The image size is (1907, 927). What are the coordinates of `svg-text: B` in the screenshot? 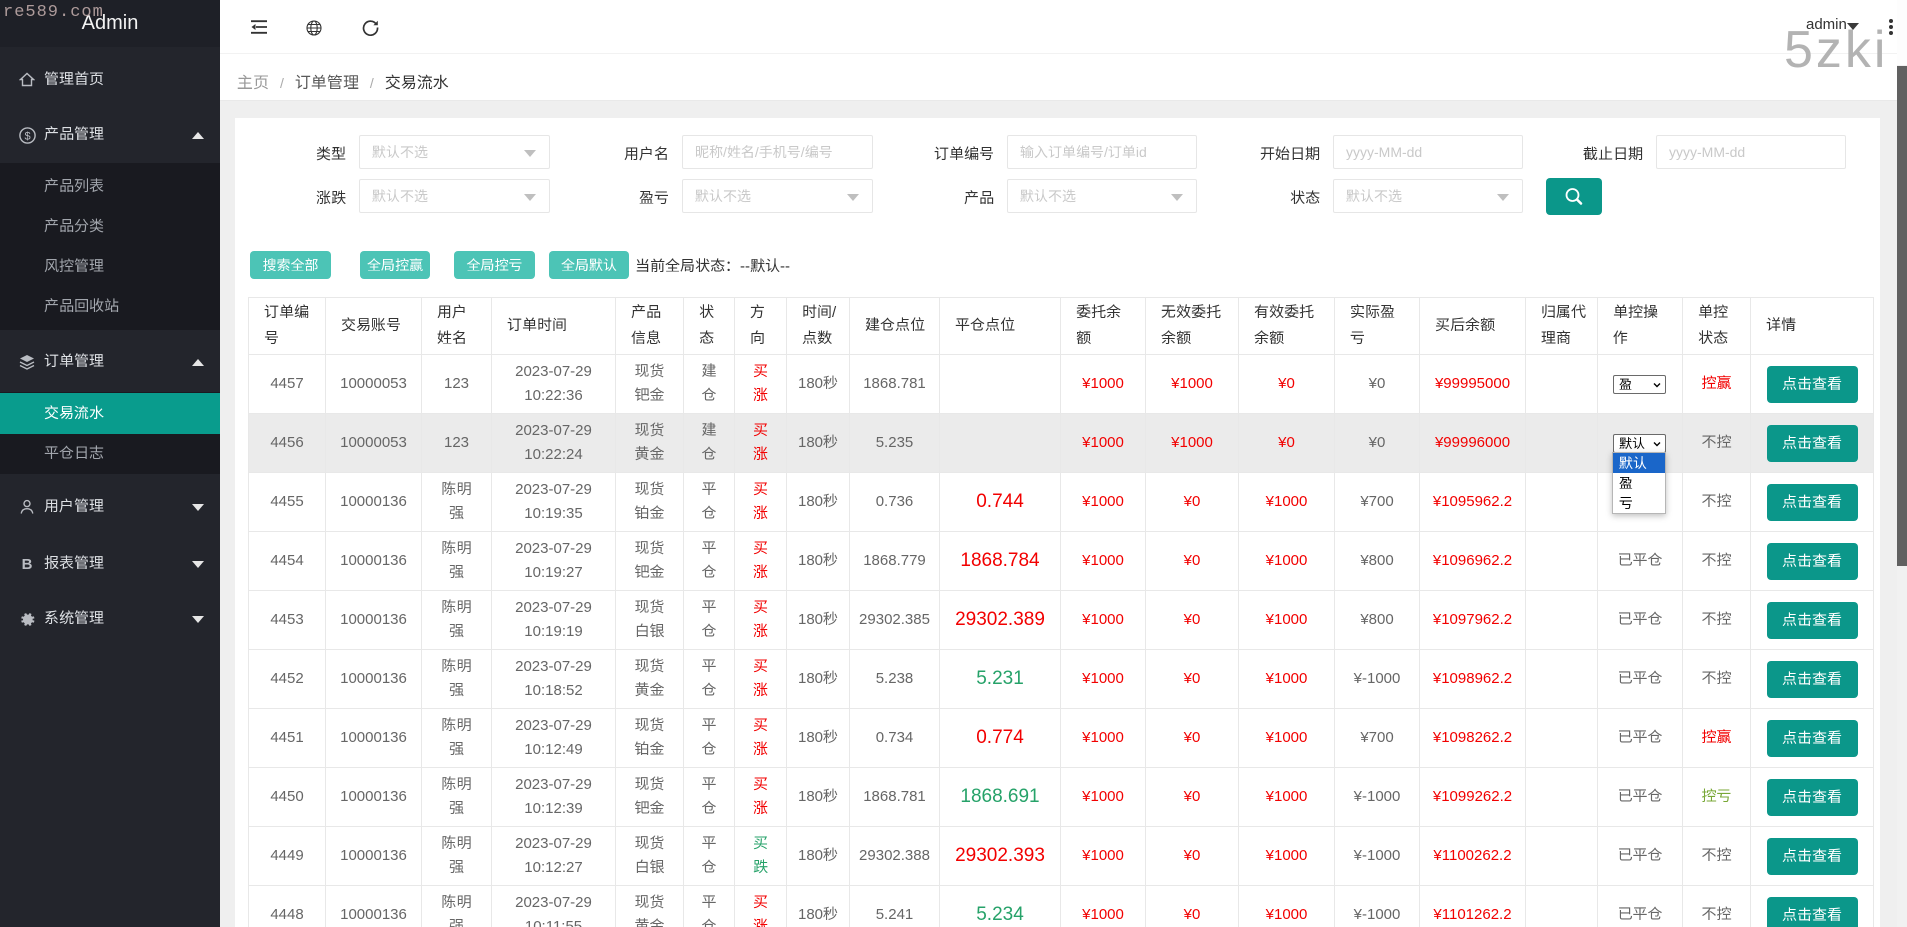 It's located at (27, 564).